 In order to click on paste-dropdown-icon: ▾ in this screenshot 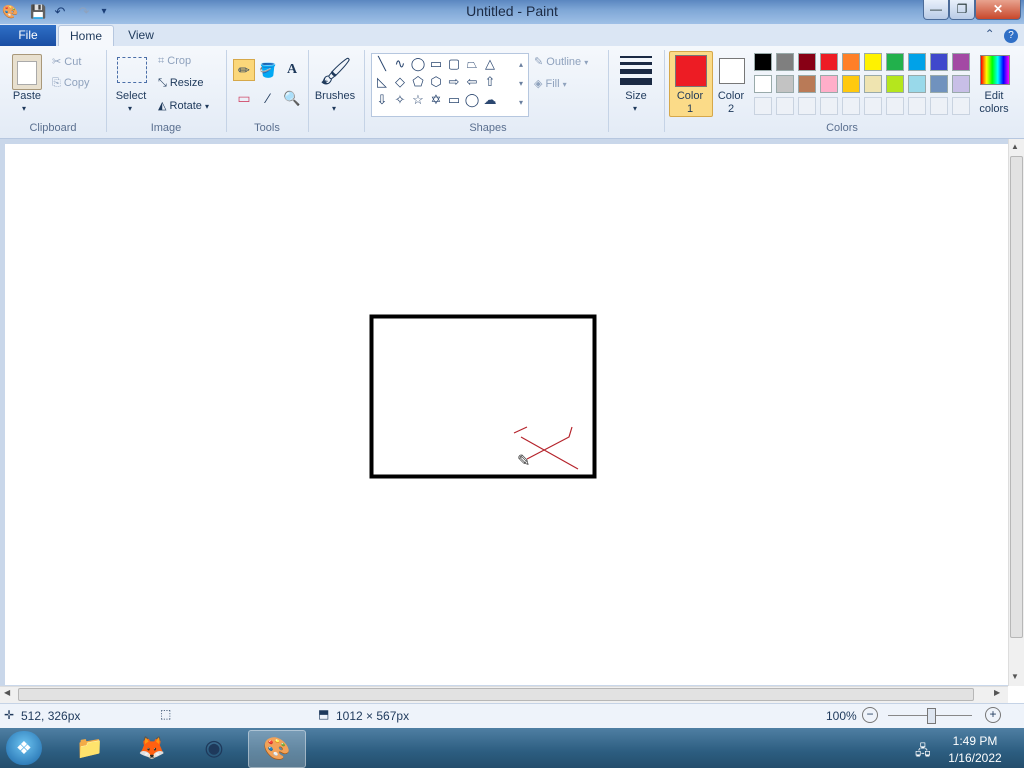, I will do `click(24, 108)`.